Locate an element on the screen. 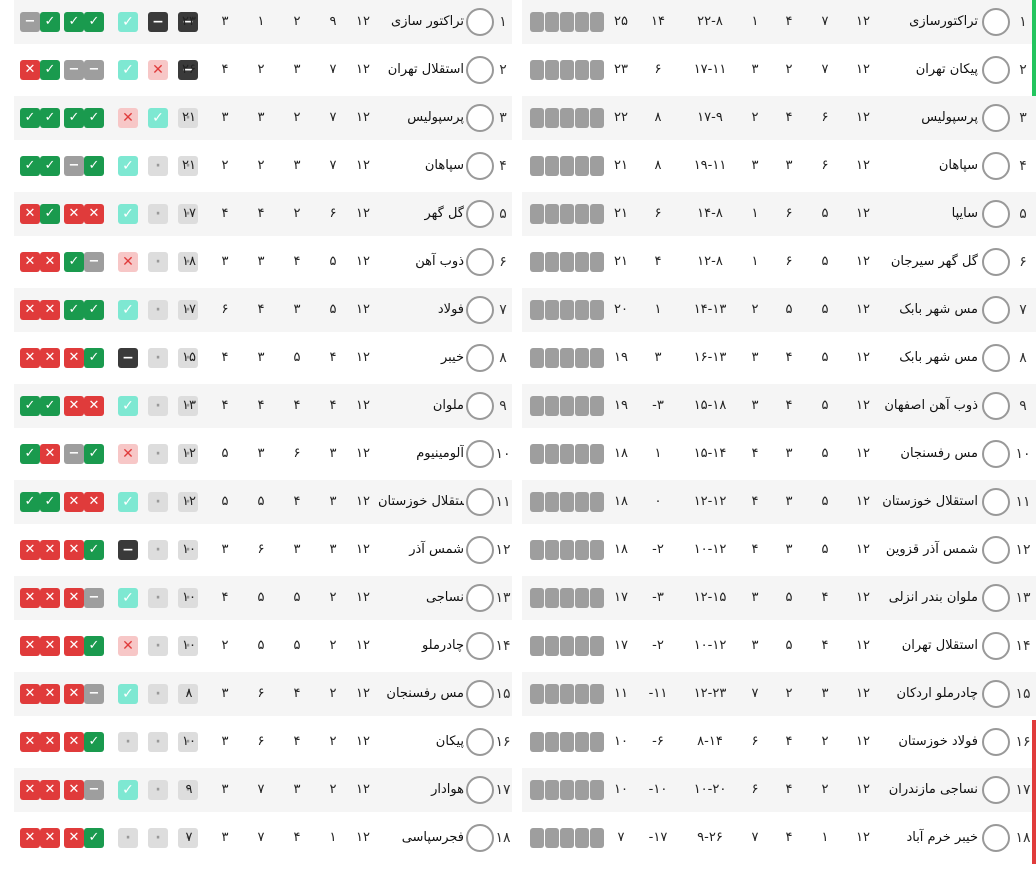  table-row: ✓✓✕✕✓··۱۲۵۵۴۳۱۲استقلال خوزستان۱۱ is located at coordinates (263, 502).